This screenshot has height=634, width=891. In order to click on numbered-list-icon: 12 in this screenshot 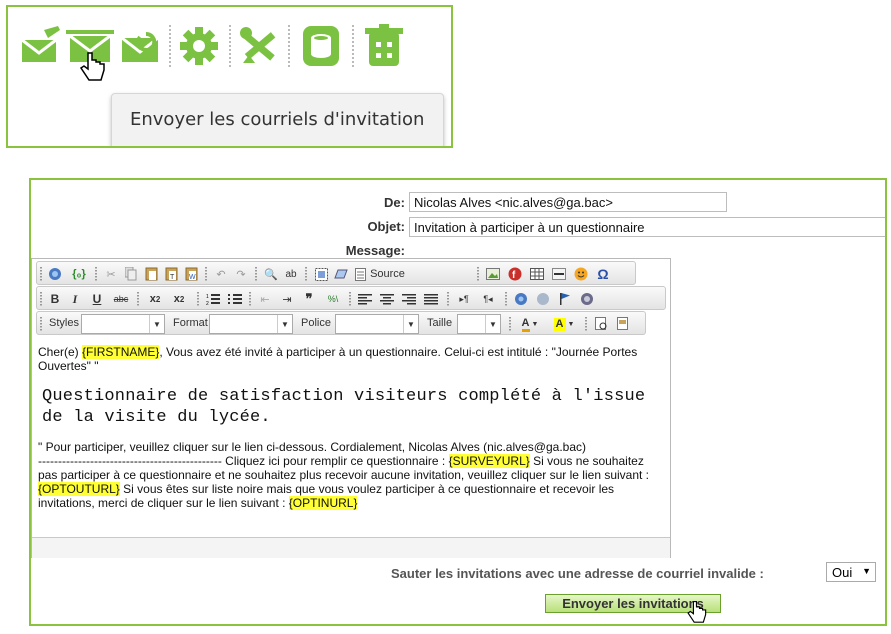, I will do `click(213, 299)`.